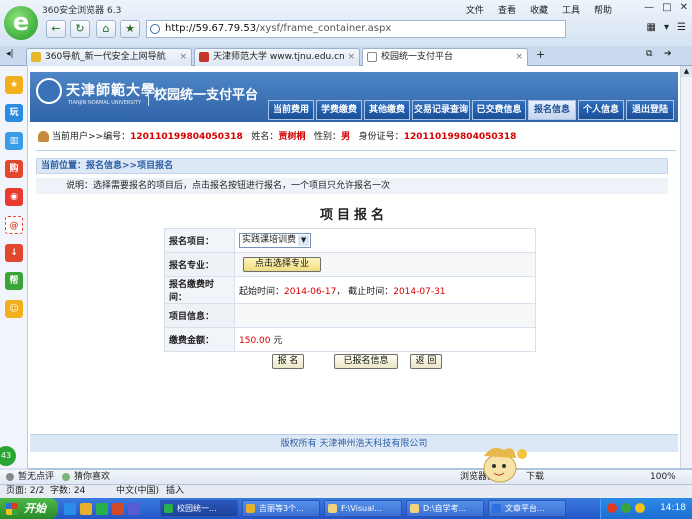 The height and width of the screenshot is (519, 692). I want to click on form-row-major: 报名专业： 点击选择专业, so click(350, 264).